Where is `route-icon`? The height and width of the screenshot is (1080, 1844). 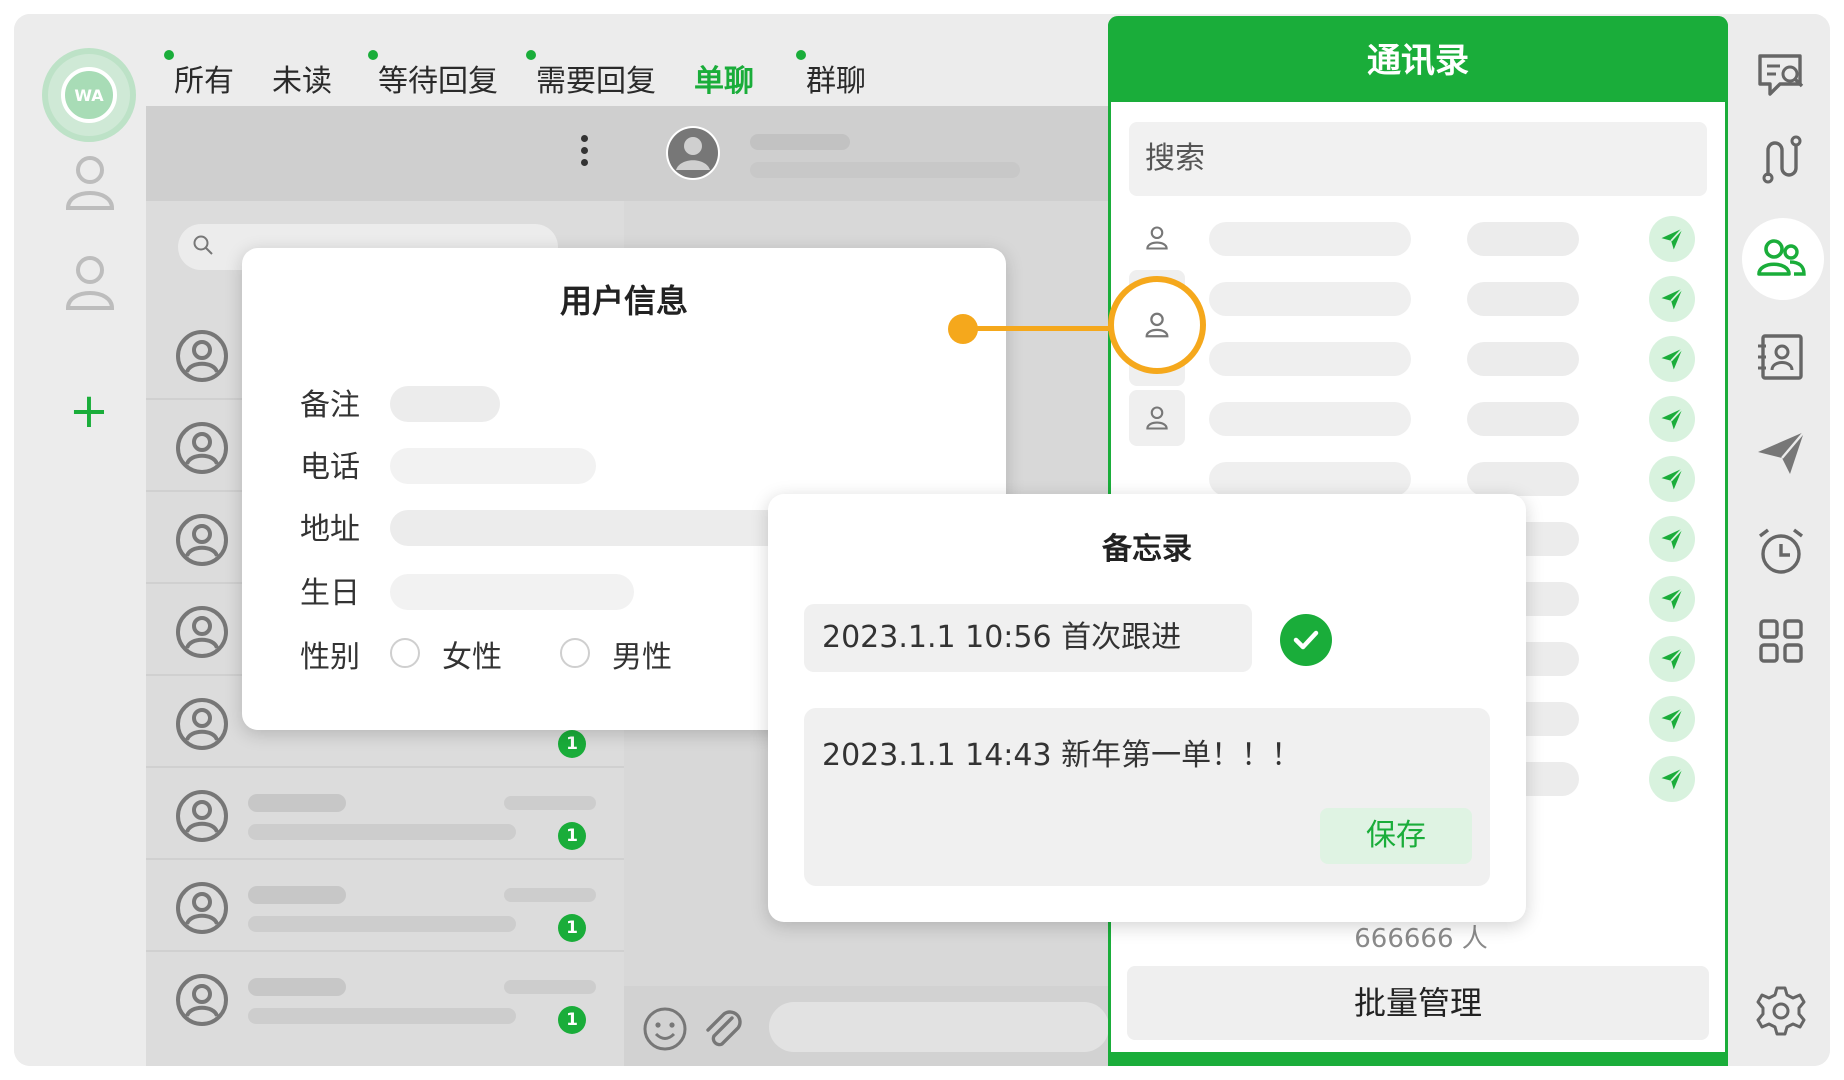
route-icon is located at coordinates (1781, 159).